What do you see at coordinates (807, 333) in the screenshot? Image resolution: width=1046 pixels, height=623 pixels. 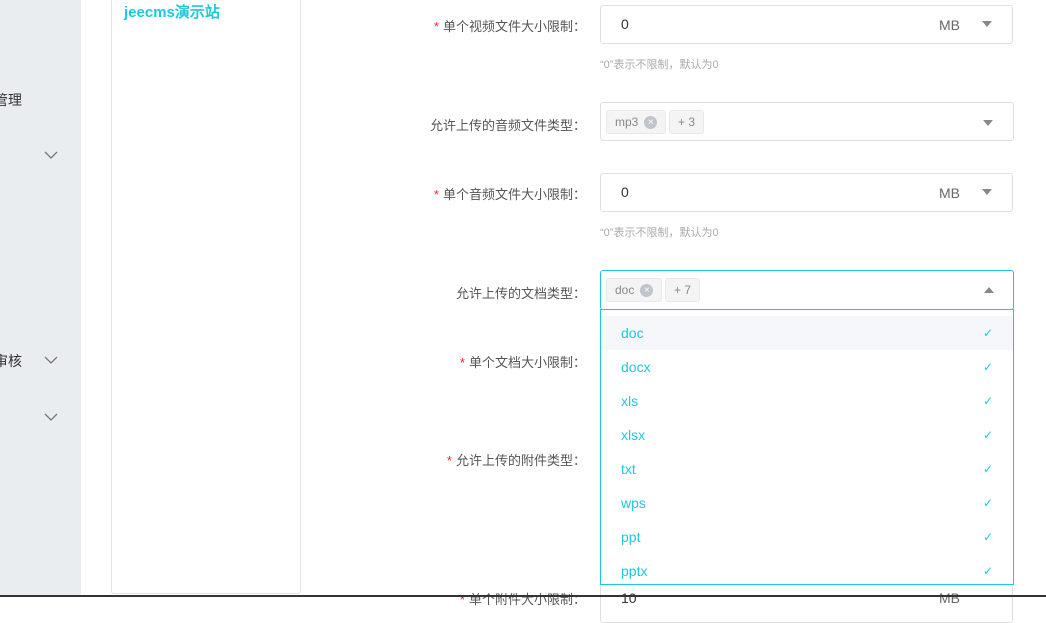 I see `option-doc: doc ✓` at bounding box center [807, 333].